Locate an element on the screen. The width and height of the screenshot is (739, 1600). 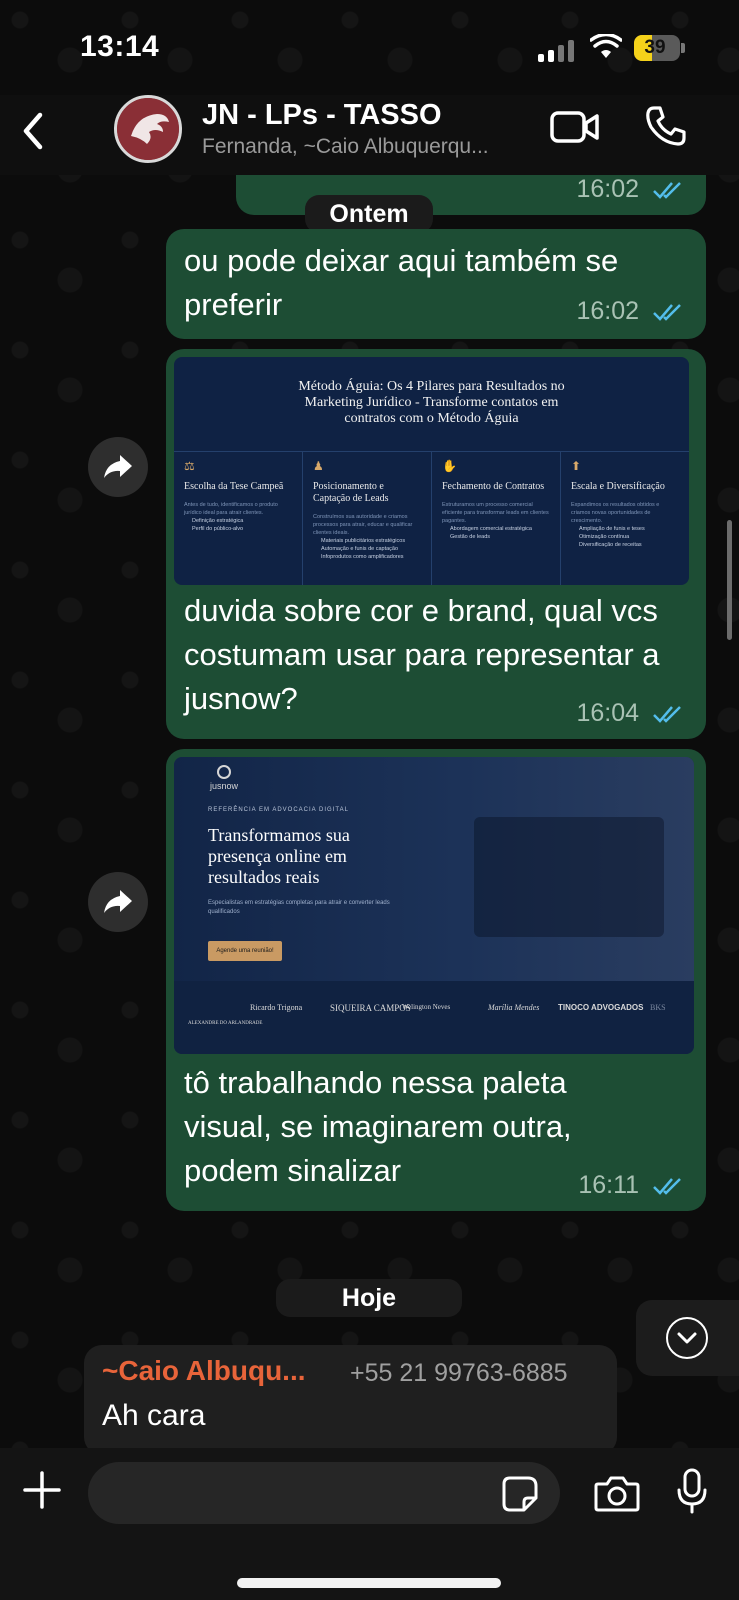
eagle-logo-icon is located at coordinates (148, 129).